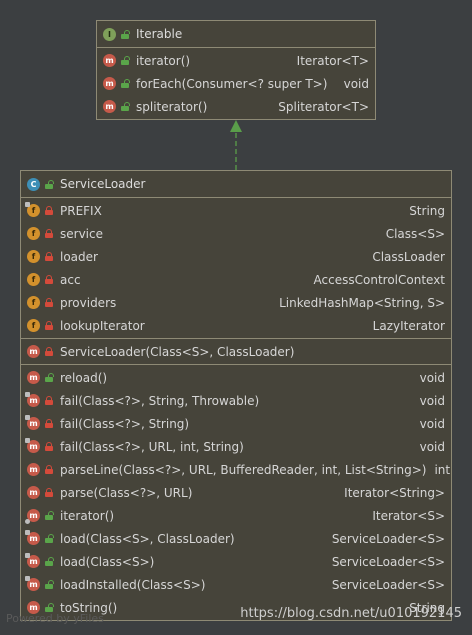 The height and width of the screenshot is (635, 472). I want to click on method-name: fail(Class<?>, String), so click(125, 423).